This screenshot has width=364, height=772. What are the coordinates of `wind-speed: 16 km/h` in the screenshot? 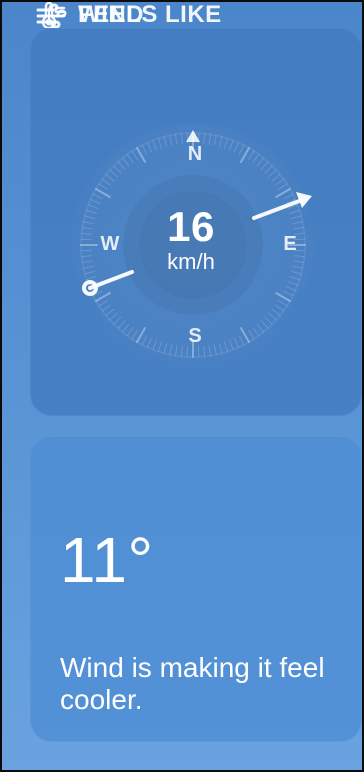 It's located at (191, 240).